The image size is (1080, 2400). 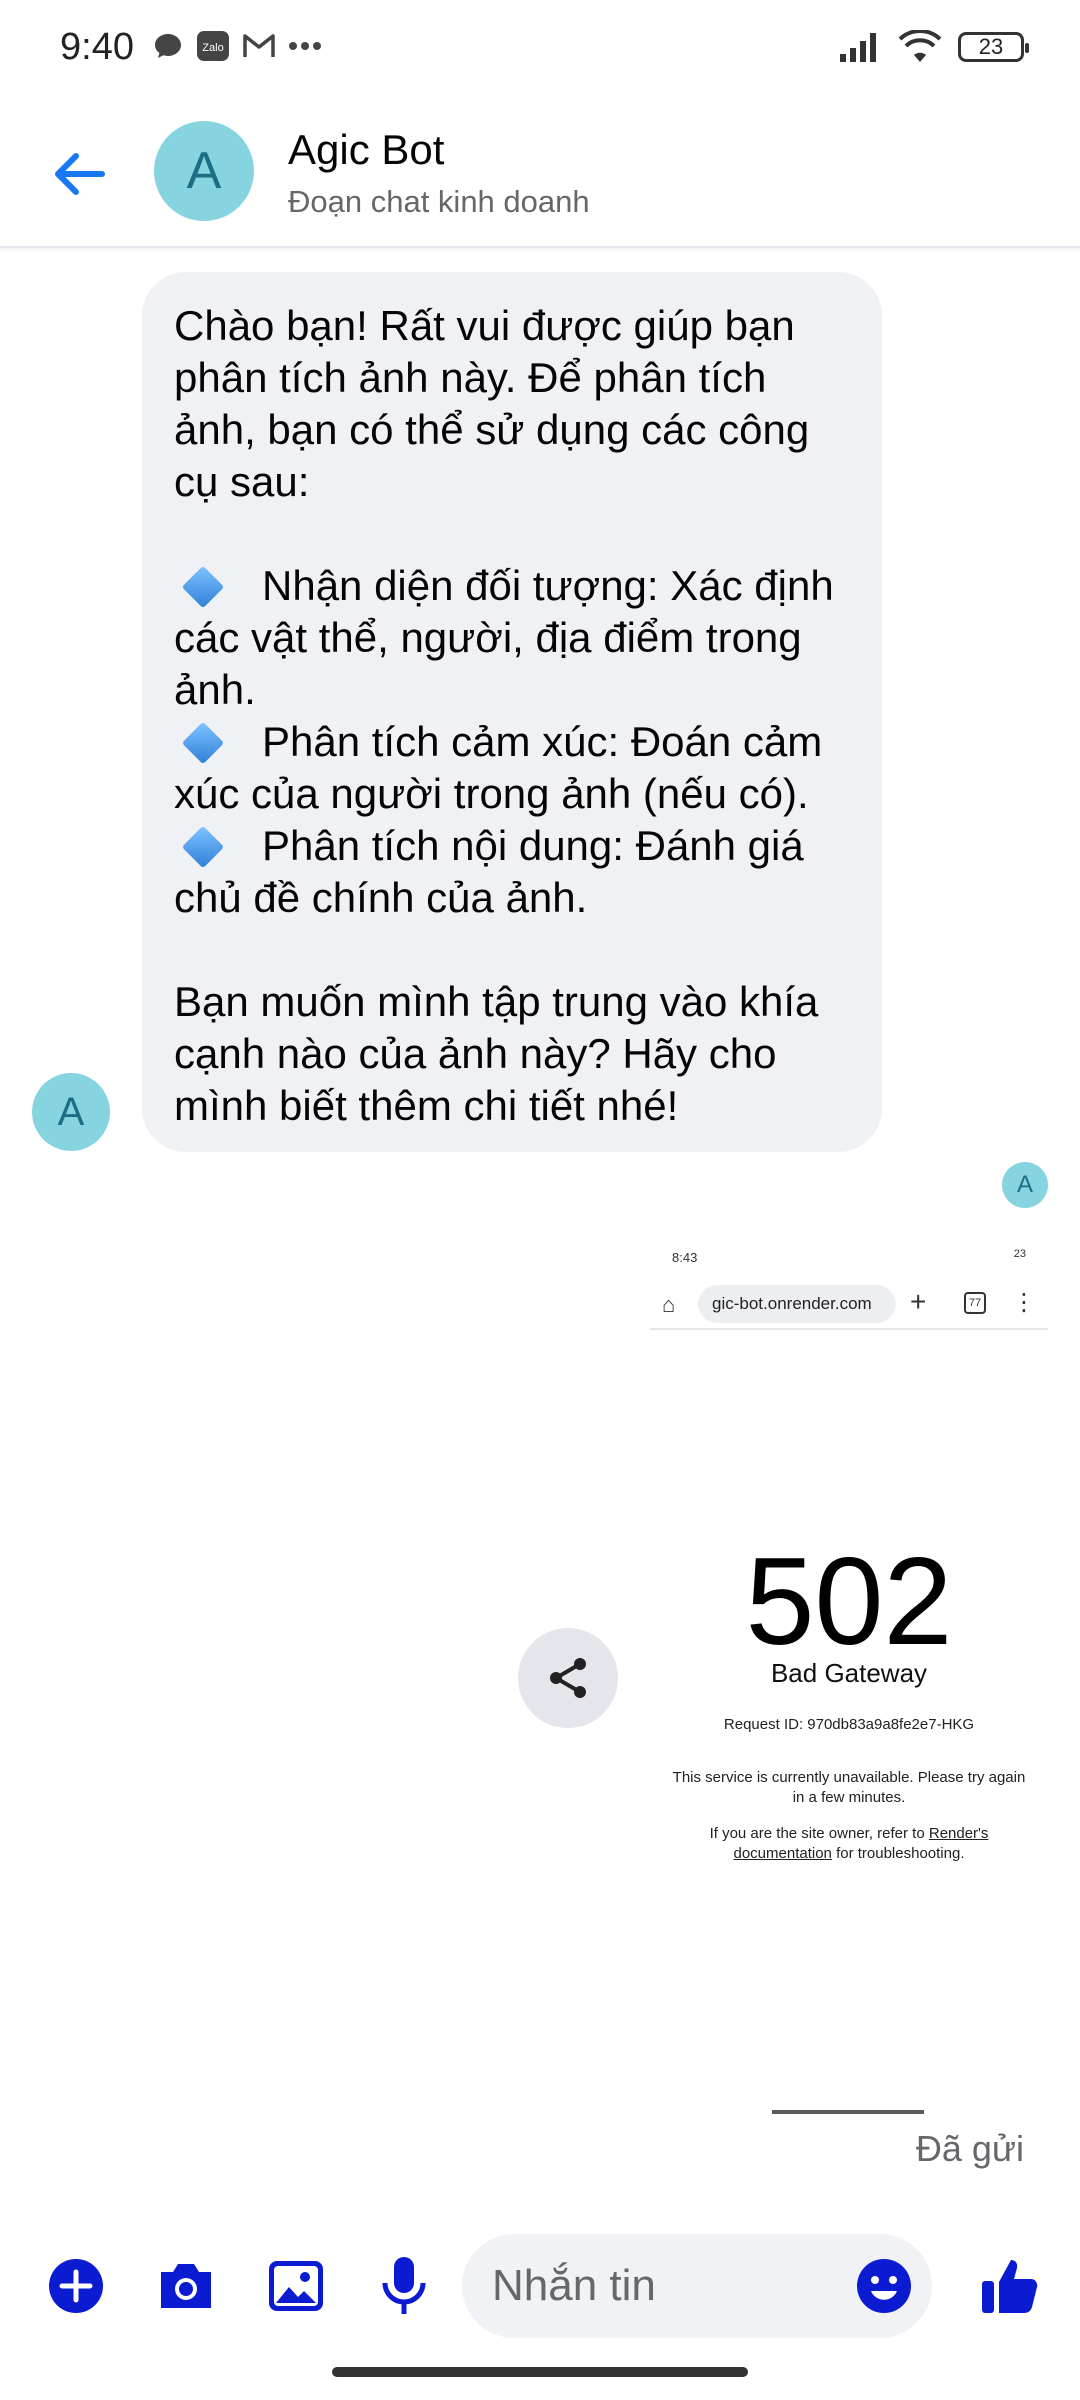 What do you see at coordinates (669, 1304) in the screenshot?
I see `home-icon: ⌂` at bounding box center [669, 1304].